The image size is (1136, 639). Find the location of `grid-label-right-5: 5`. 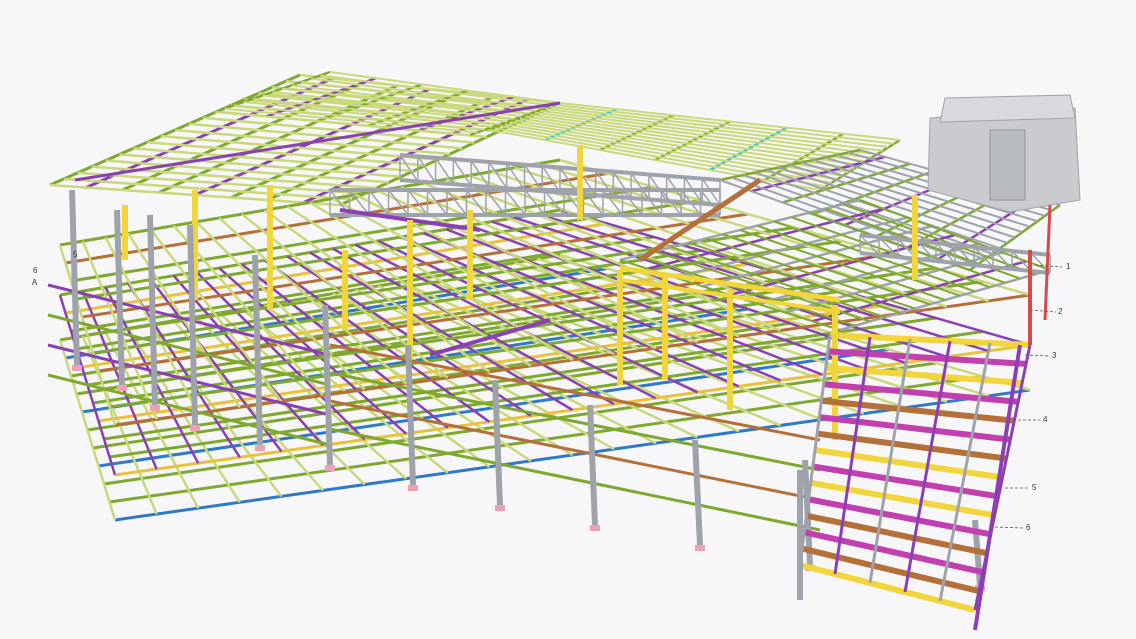

grid-label-right-5: 5 is located at coordinates (1034, 487).